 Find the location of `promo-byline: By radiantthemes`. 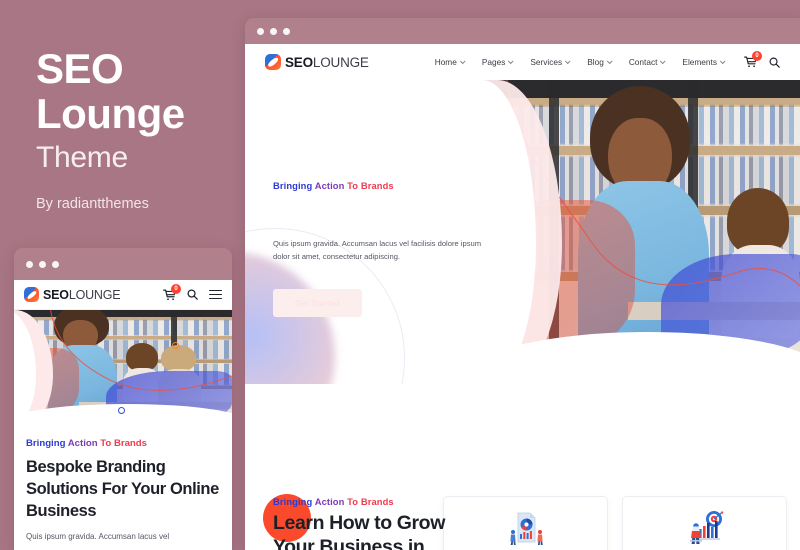

promo-byline: By radiantthemes is located at coordinates (92, 204).